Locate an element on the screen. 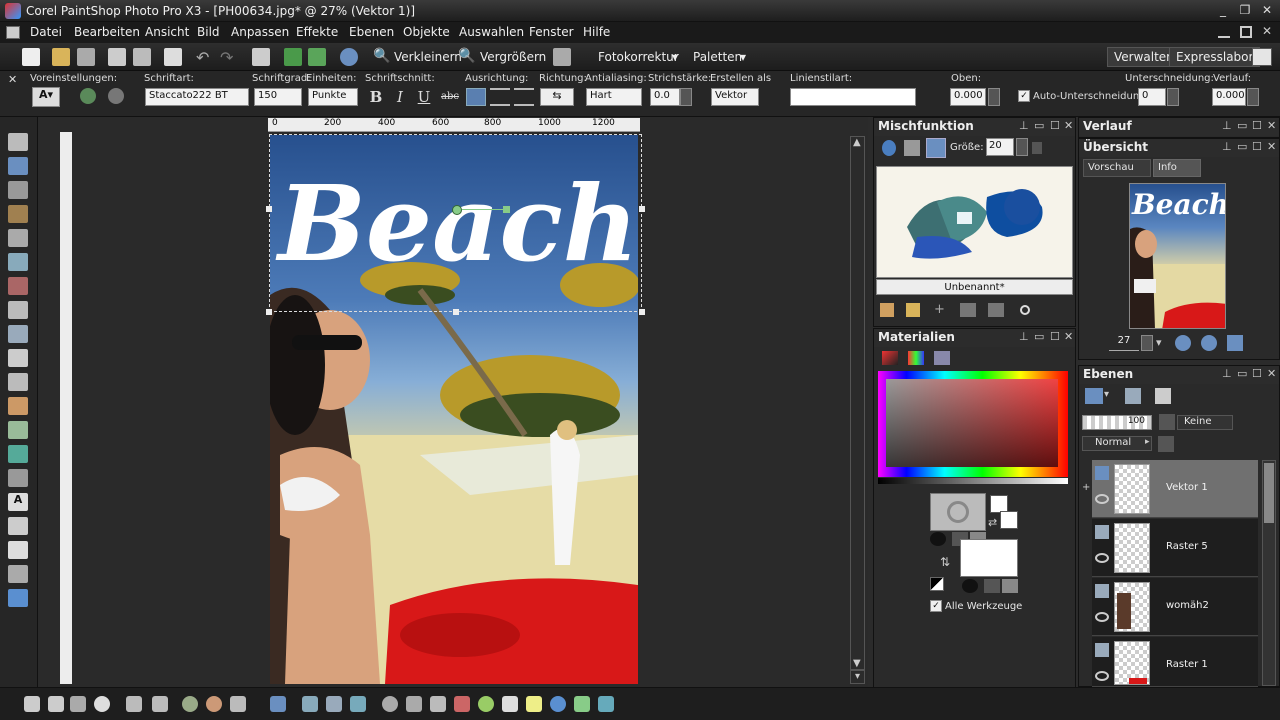 The image size is (1280, 720). dropper-tool-icon is located at coordinates (18, 214).